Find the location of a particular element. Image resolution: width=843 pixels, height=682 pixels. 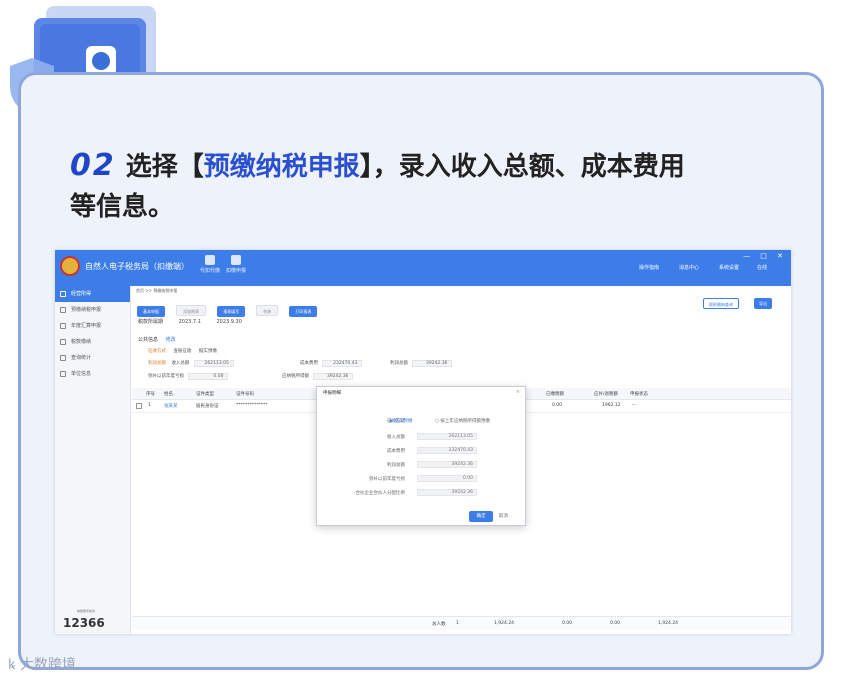

dialog-profit-row: 利润总额 39242.36 is located at coordinates (422, 465).